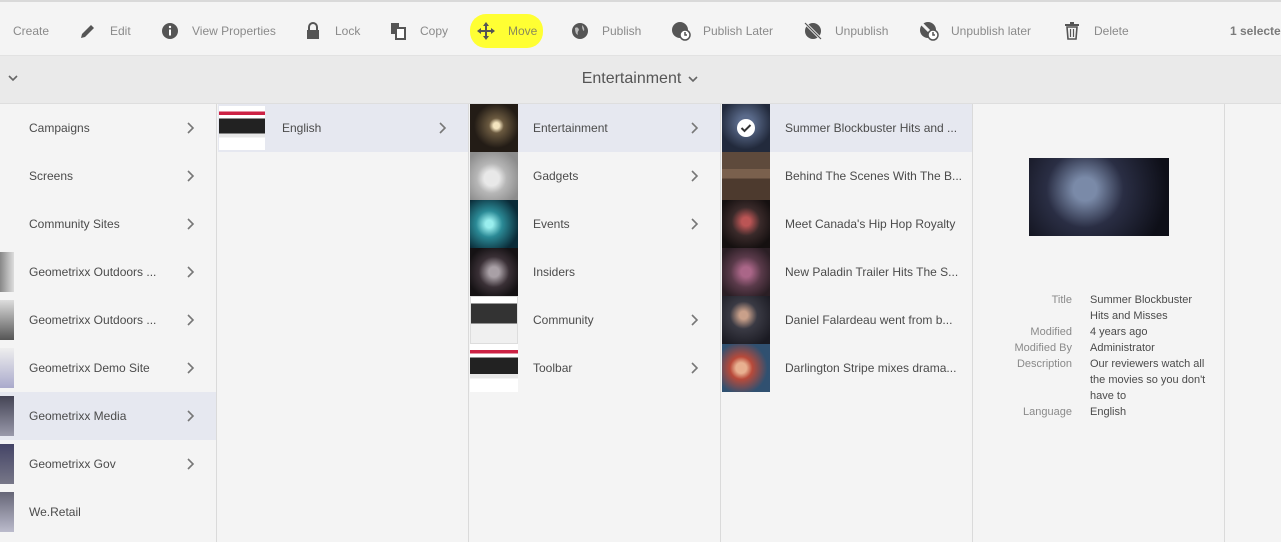  Describe the element at coordinates (434, 31) in the screenshot. I see `copy-label: Copy` at that location.